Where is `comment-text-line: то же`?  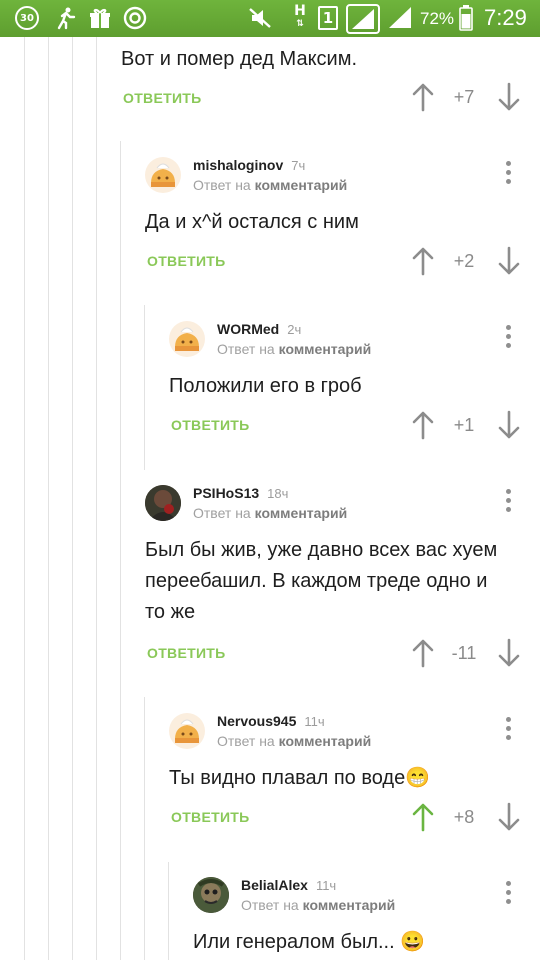
comment-text-line: то же is located at coordinates (170, 612).